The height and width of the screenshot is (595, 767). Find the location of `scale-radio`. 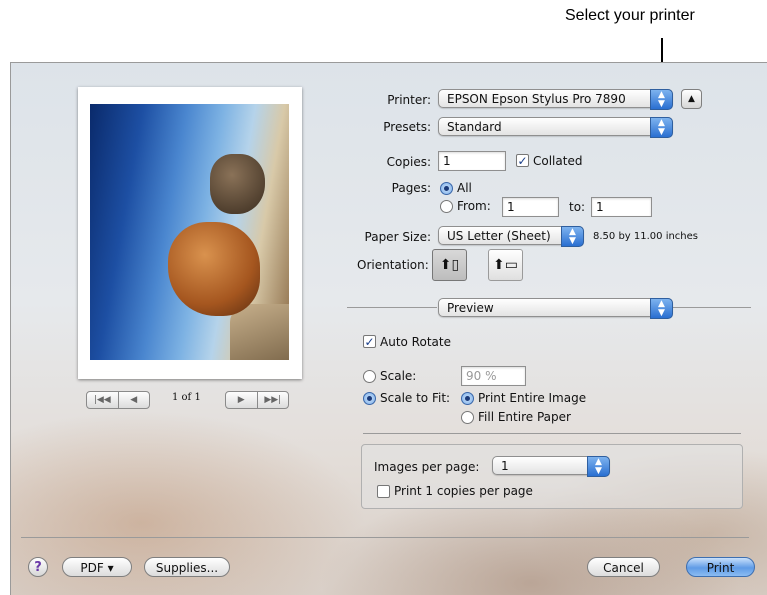

scale-radio is located at coordinates (369, 376).